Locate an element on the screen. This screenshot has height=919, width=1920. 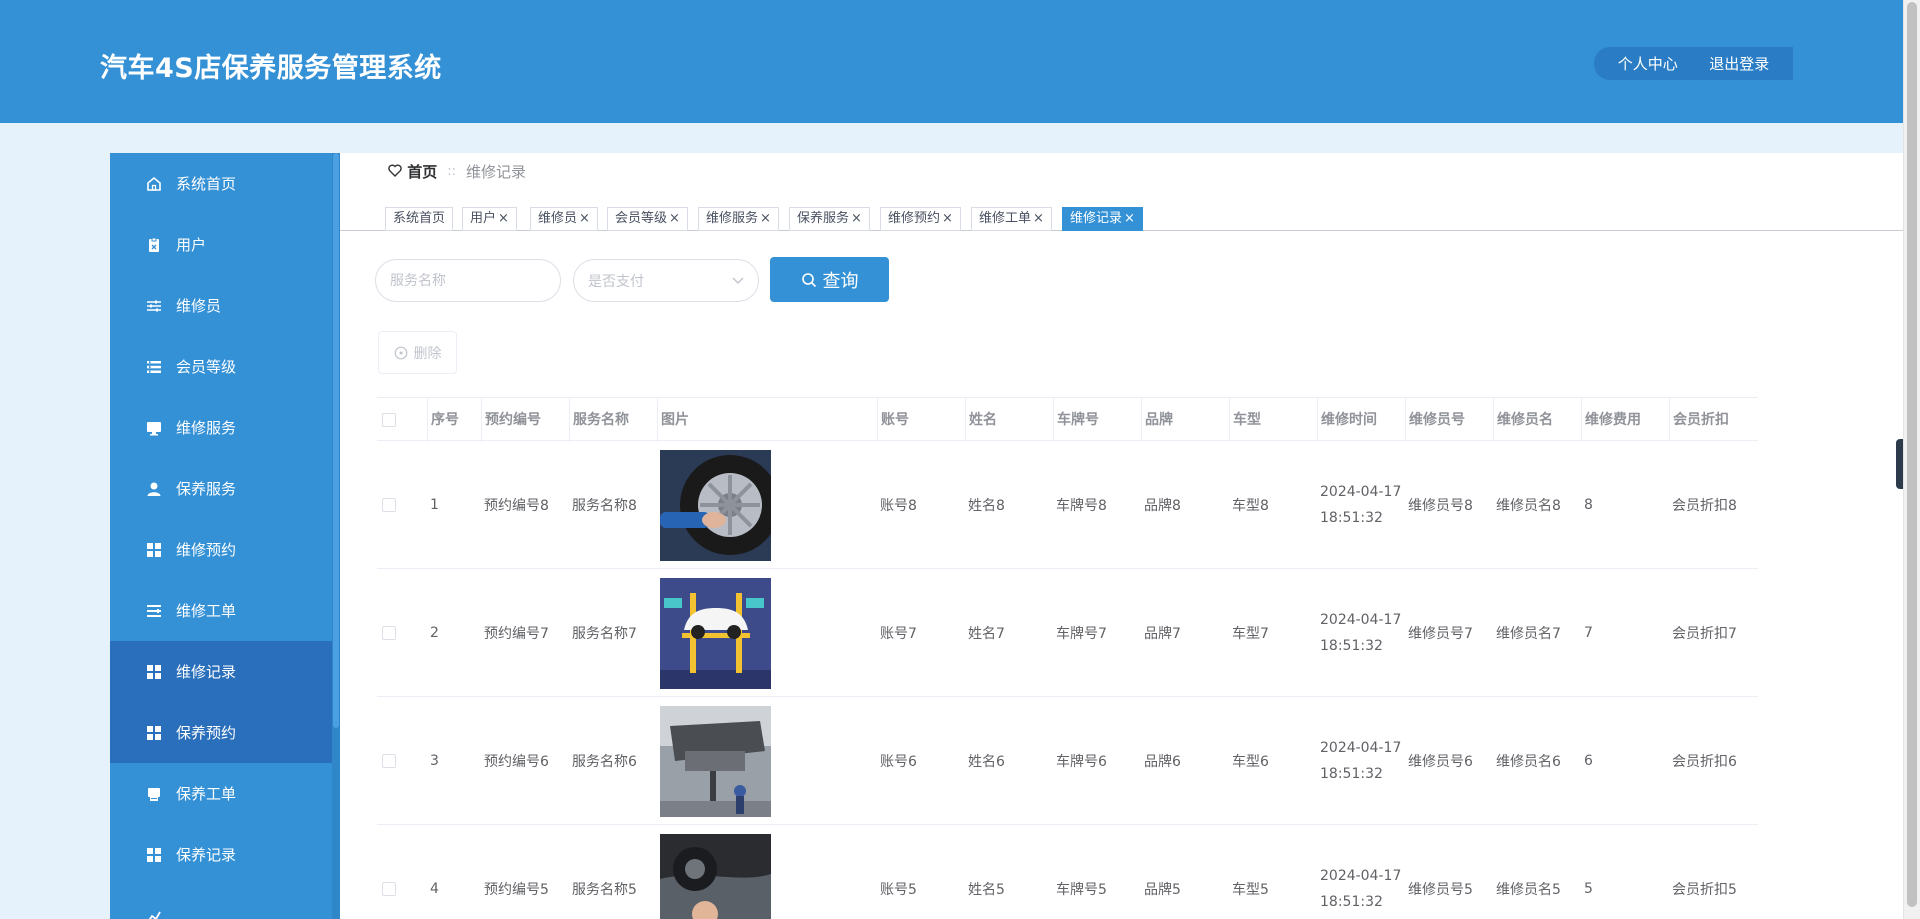
column-header: 维修费用 is located at coordinates (1611, 420).